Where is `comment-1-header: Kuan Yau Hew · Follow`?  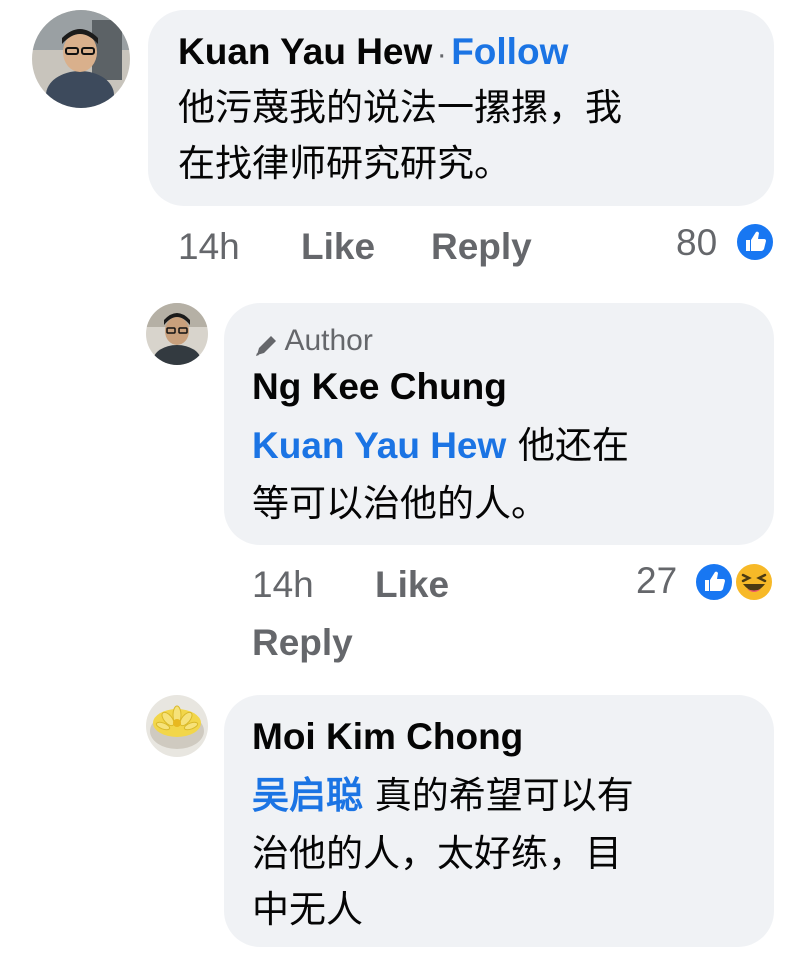 comment-1-header: Kuan Yau Hew · Follow is located at coordinates (373, 52).